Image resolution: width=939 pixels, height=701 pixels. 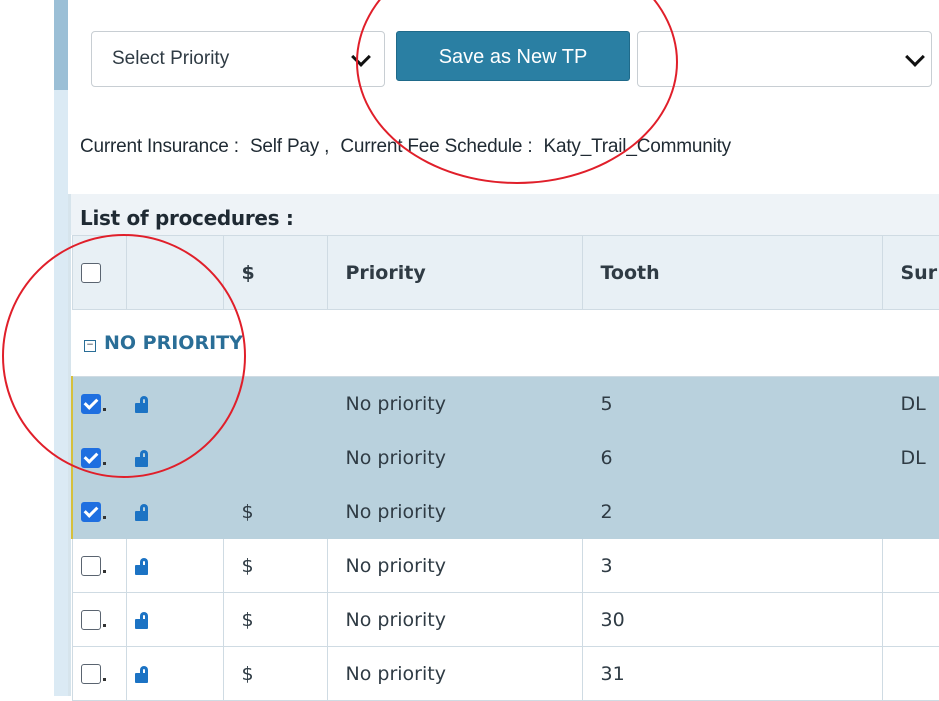 I want to click on select-all-checkbox, so click(x=90, y=273).